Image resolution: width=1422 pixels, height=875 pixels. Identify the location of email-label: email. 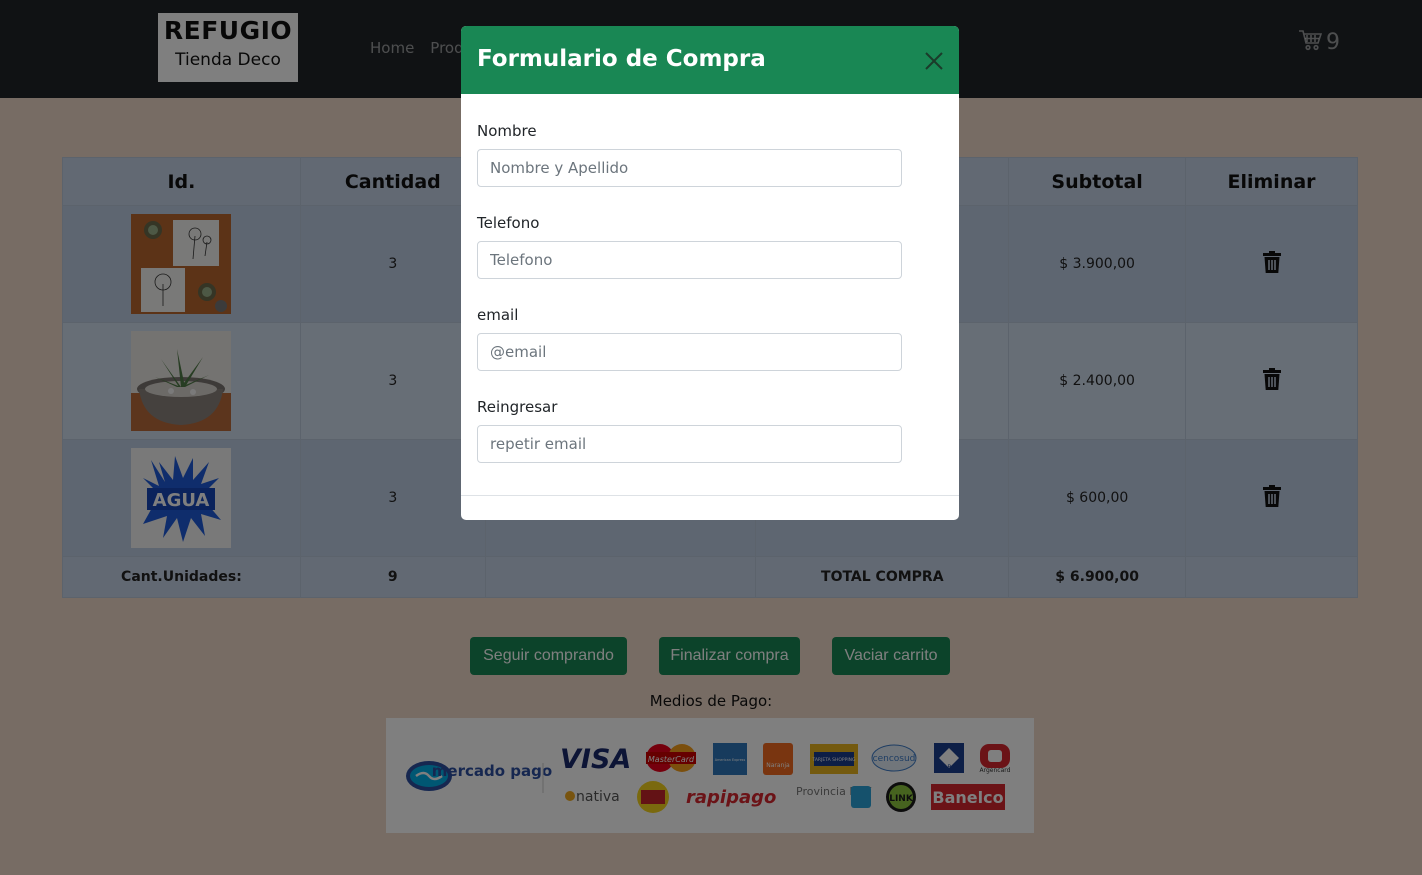
(498, 315).